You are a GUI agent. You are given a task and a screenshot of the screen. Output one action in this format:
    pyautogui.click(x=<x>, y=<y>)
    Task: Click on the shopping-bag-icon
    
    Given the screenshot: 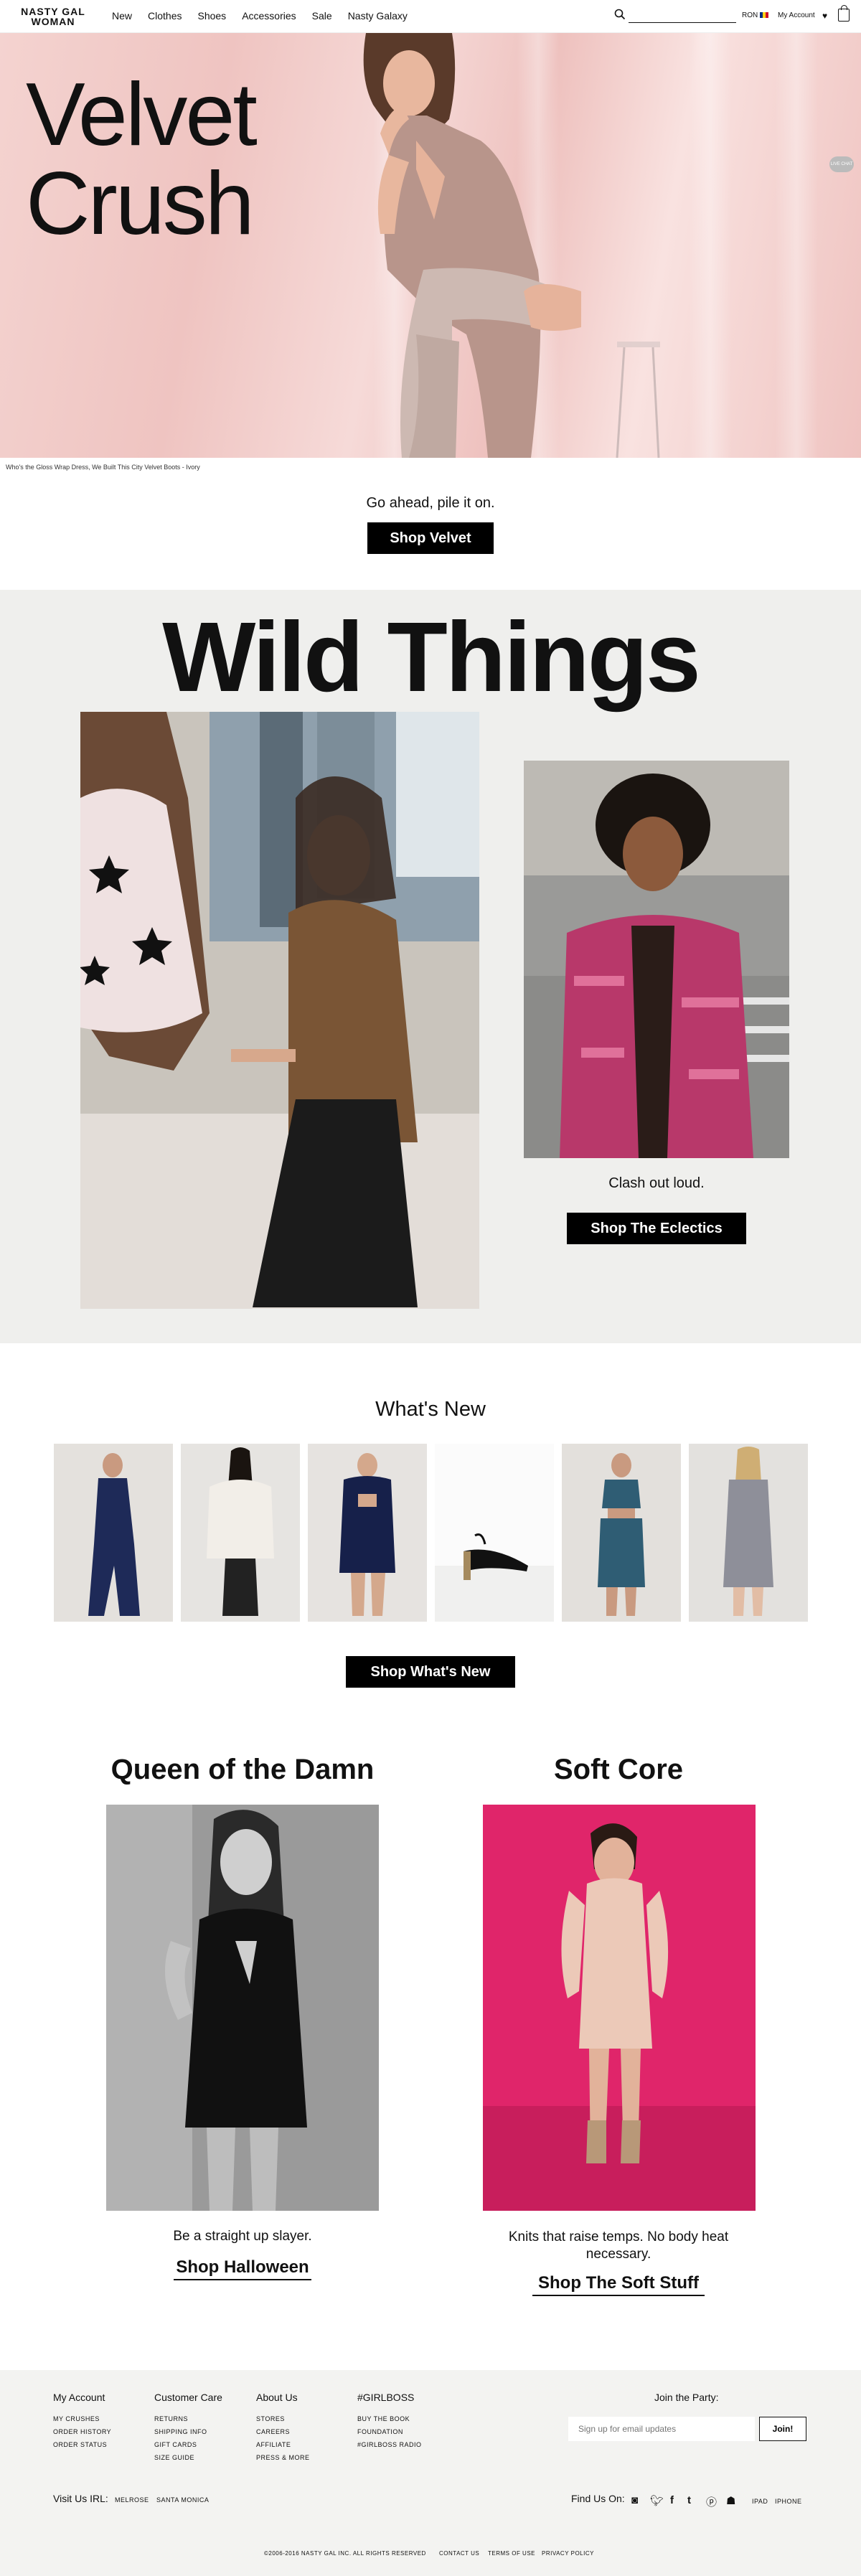 What is the action you would take?
    pyautogui.click(x=844, y=13)
    